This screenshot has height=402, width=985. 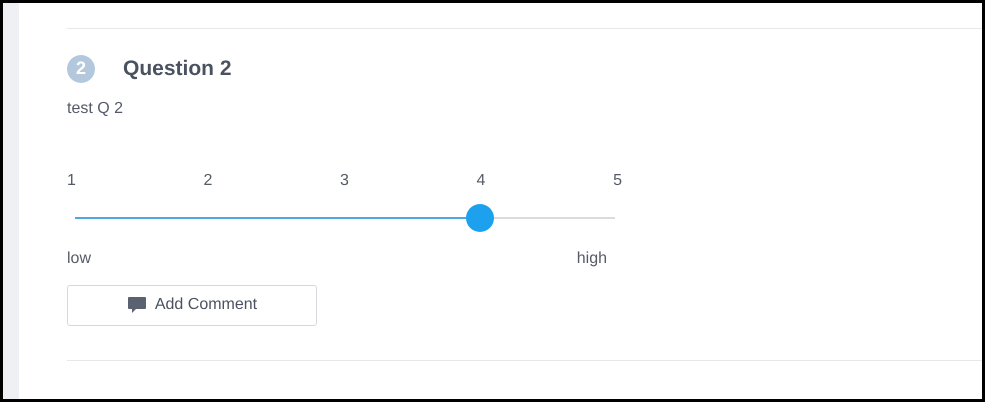 What do you see at coordinates (71, 180) in the screenshot?
I see `scale-tick-label: 1` at bounding box center [71, 180].